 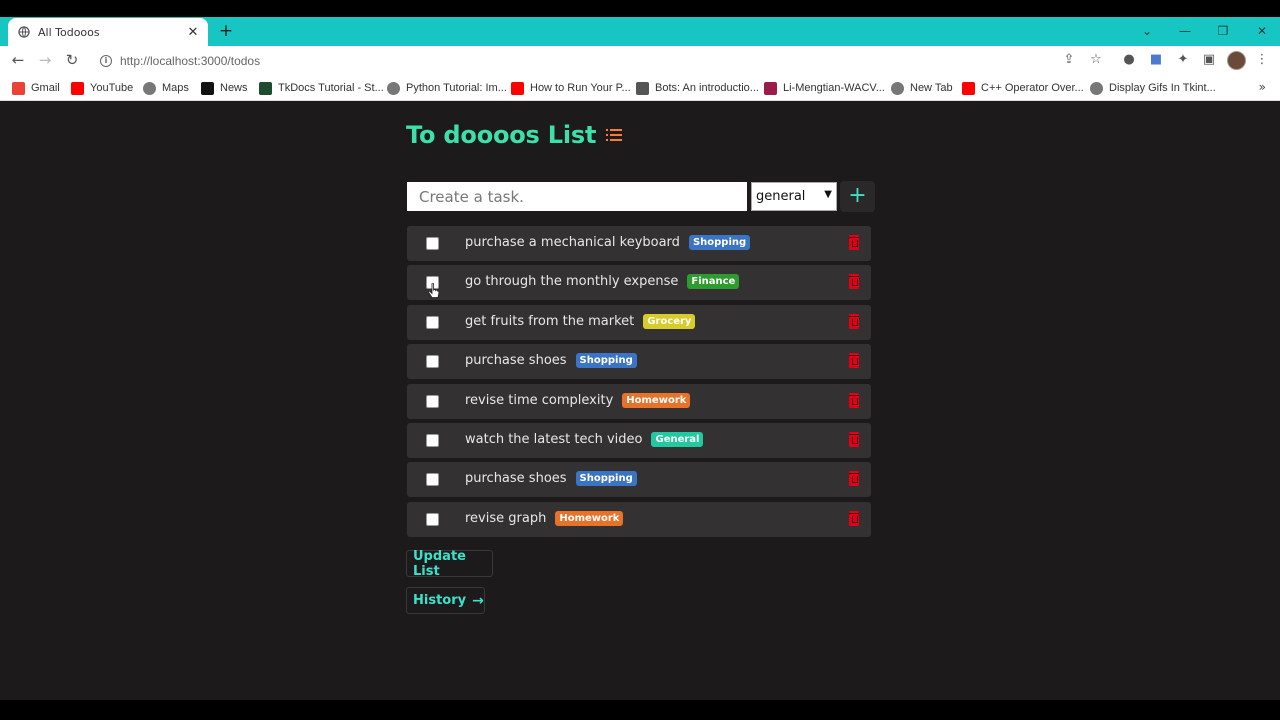 I want to click on info-icon: i, so click(x=106, y=60).